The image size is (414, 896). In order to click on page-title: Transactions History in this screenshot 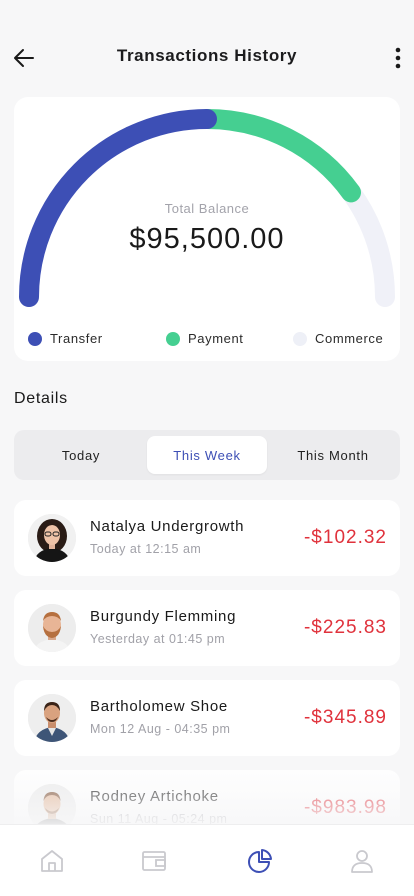, I will do `click(207, 55)`.